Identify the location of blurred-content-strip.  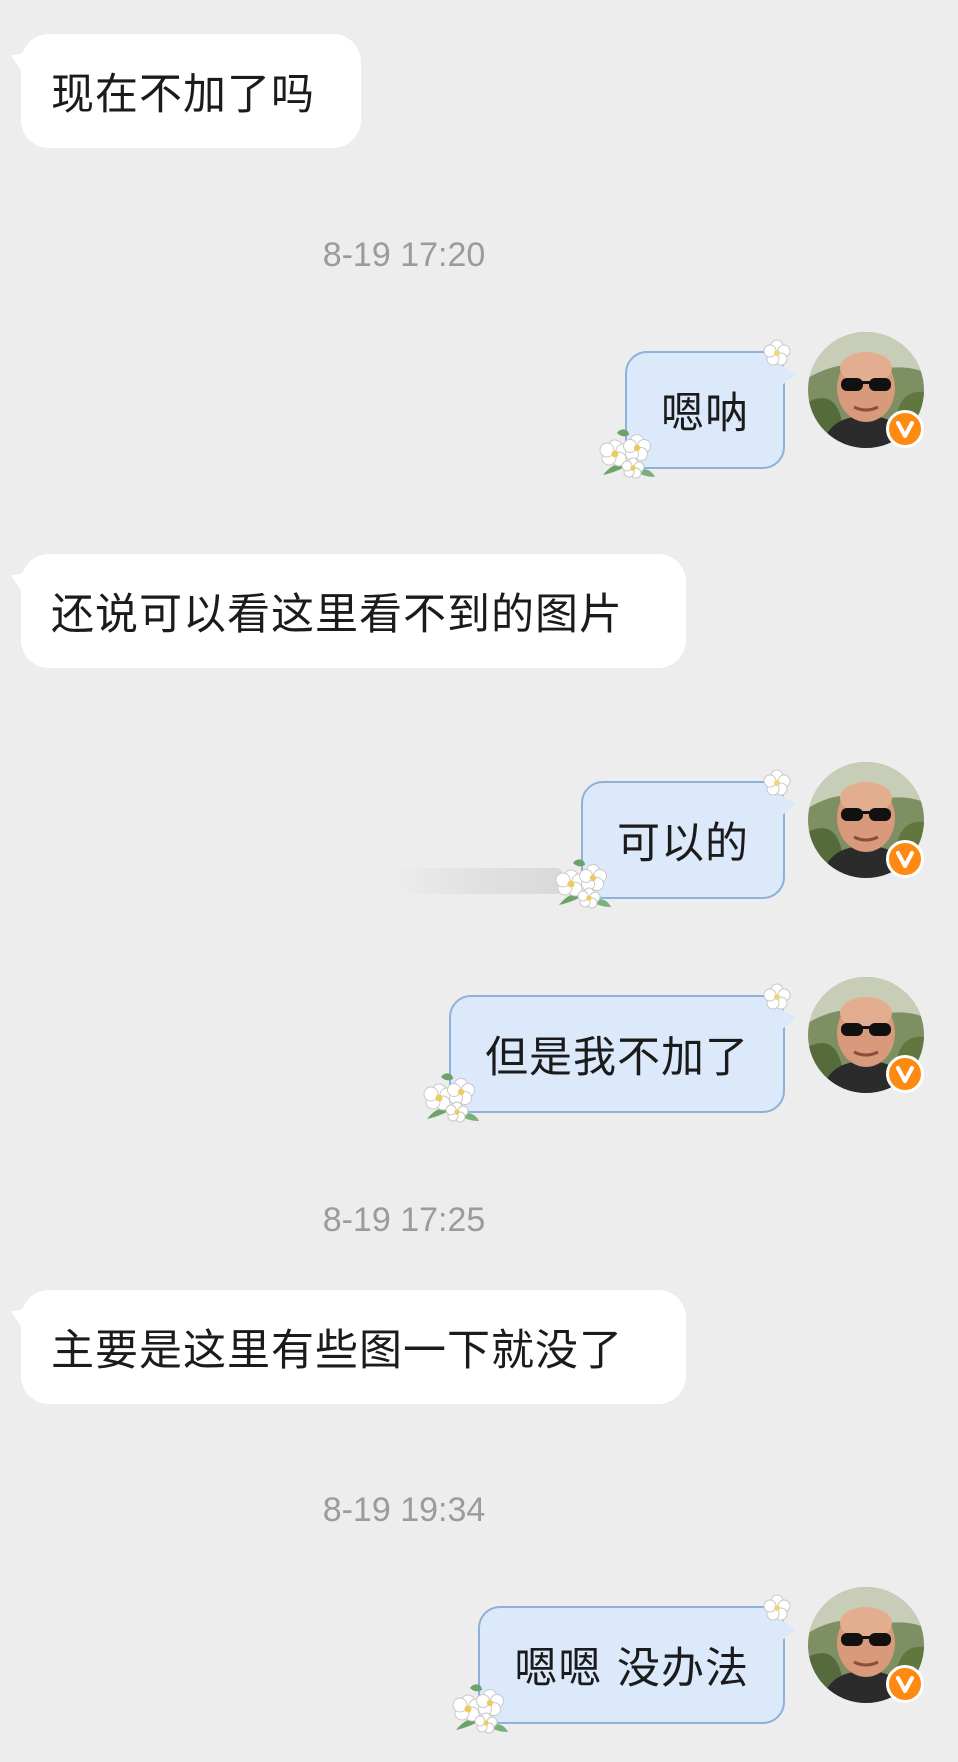
(477, 881).